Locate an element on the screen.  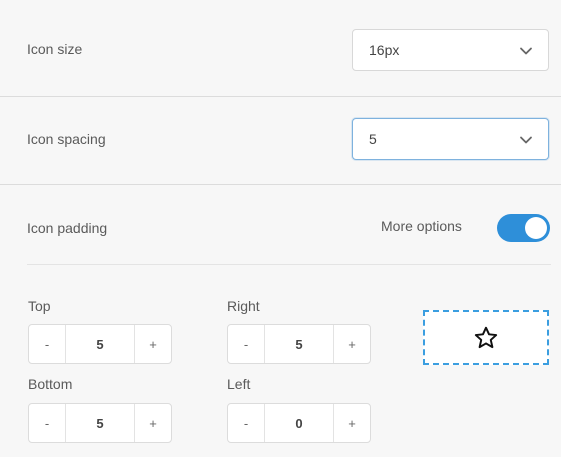
padding-right-increment-button: + is located at coordinates (351, 344).